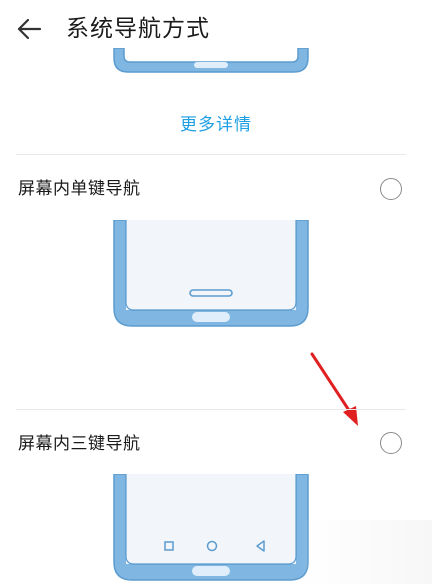 This screenshot has height=584, width=432. What do you see at coordinates (211, 60) in the screenshot?
I see `phone-gesture-preview` at bounding box center [211, 60].